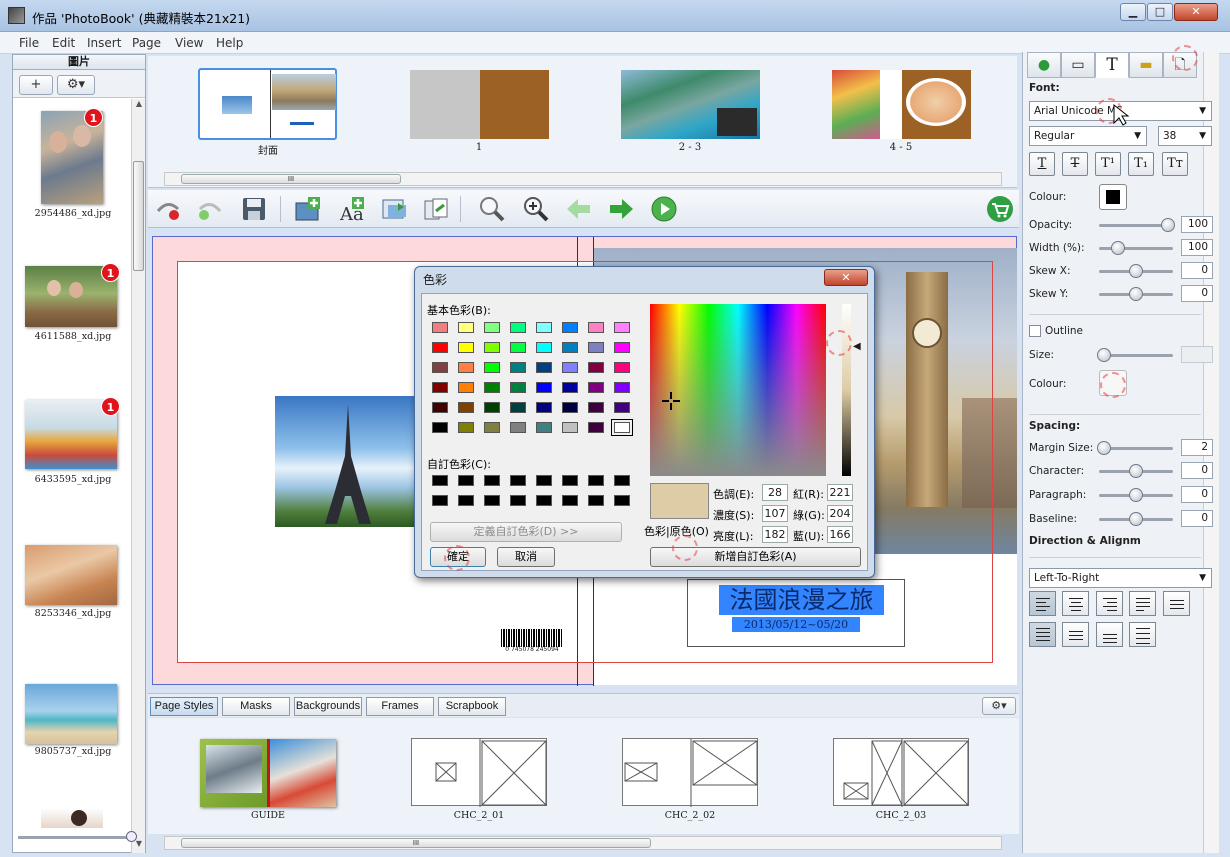 The image size is (1230, 857). Describe the element at coordinates (436, 209) in the screenshot. I see `move-page-button` at that location.